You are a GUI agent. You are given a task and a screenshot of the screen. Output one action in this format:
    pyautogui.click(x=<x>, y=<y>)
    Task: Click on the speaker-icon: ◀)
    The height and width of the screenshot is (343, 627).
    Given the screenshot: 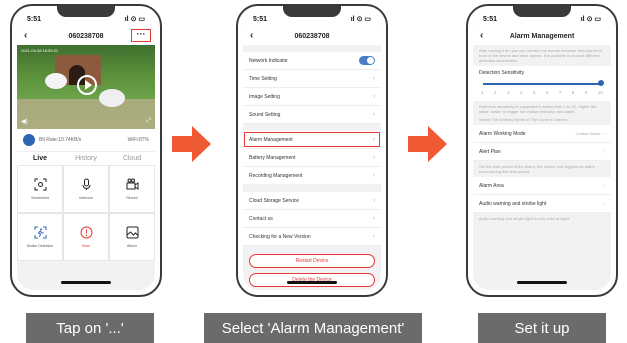 What is the action you would take?
    pyautogui.click(x=24, y=121)
    